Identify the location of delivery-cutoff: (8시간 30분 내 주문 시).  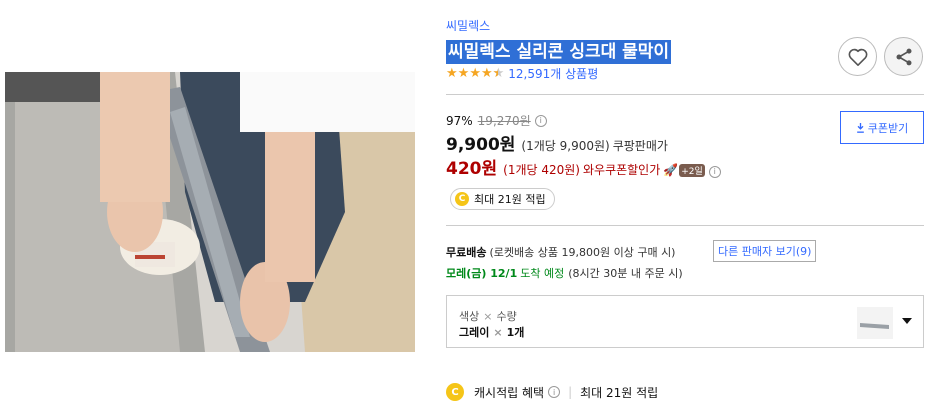
(625, 273).